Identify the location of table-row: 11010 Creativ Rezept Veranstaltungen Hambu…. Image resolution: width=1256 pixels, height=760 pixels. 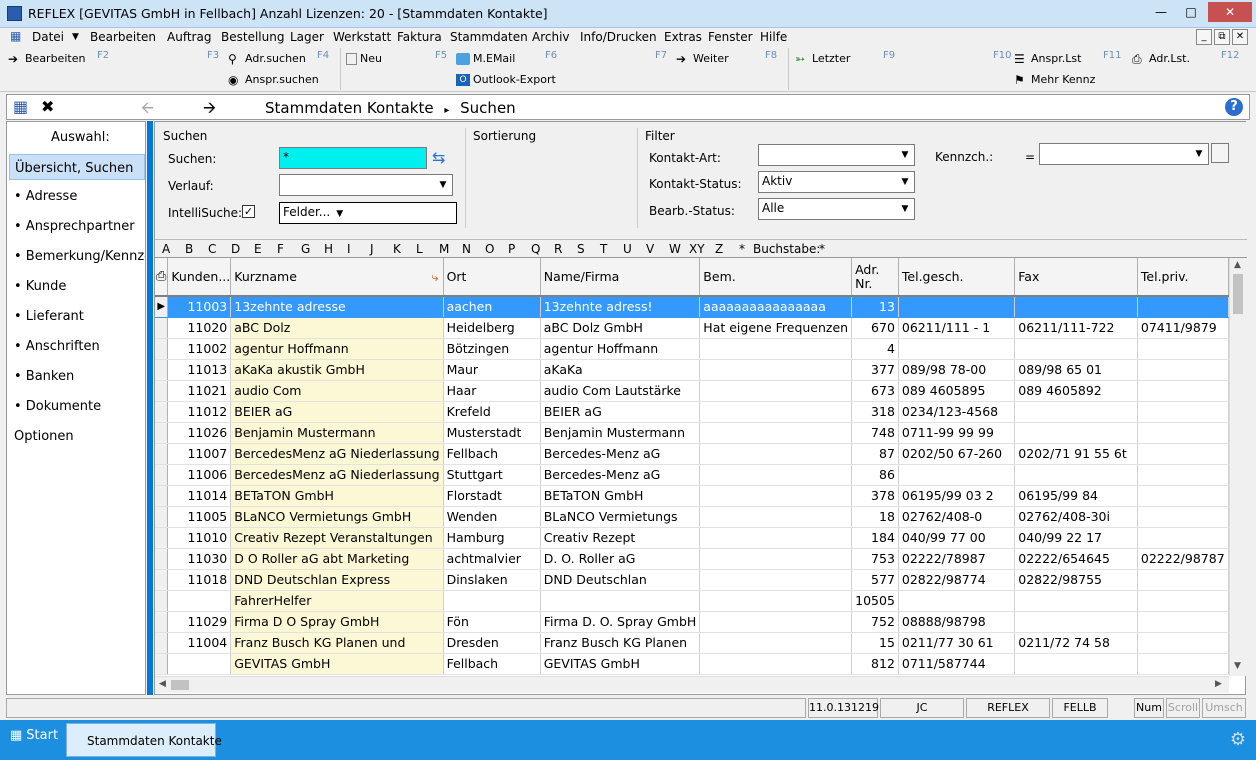
(692, 538).